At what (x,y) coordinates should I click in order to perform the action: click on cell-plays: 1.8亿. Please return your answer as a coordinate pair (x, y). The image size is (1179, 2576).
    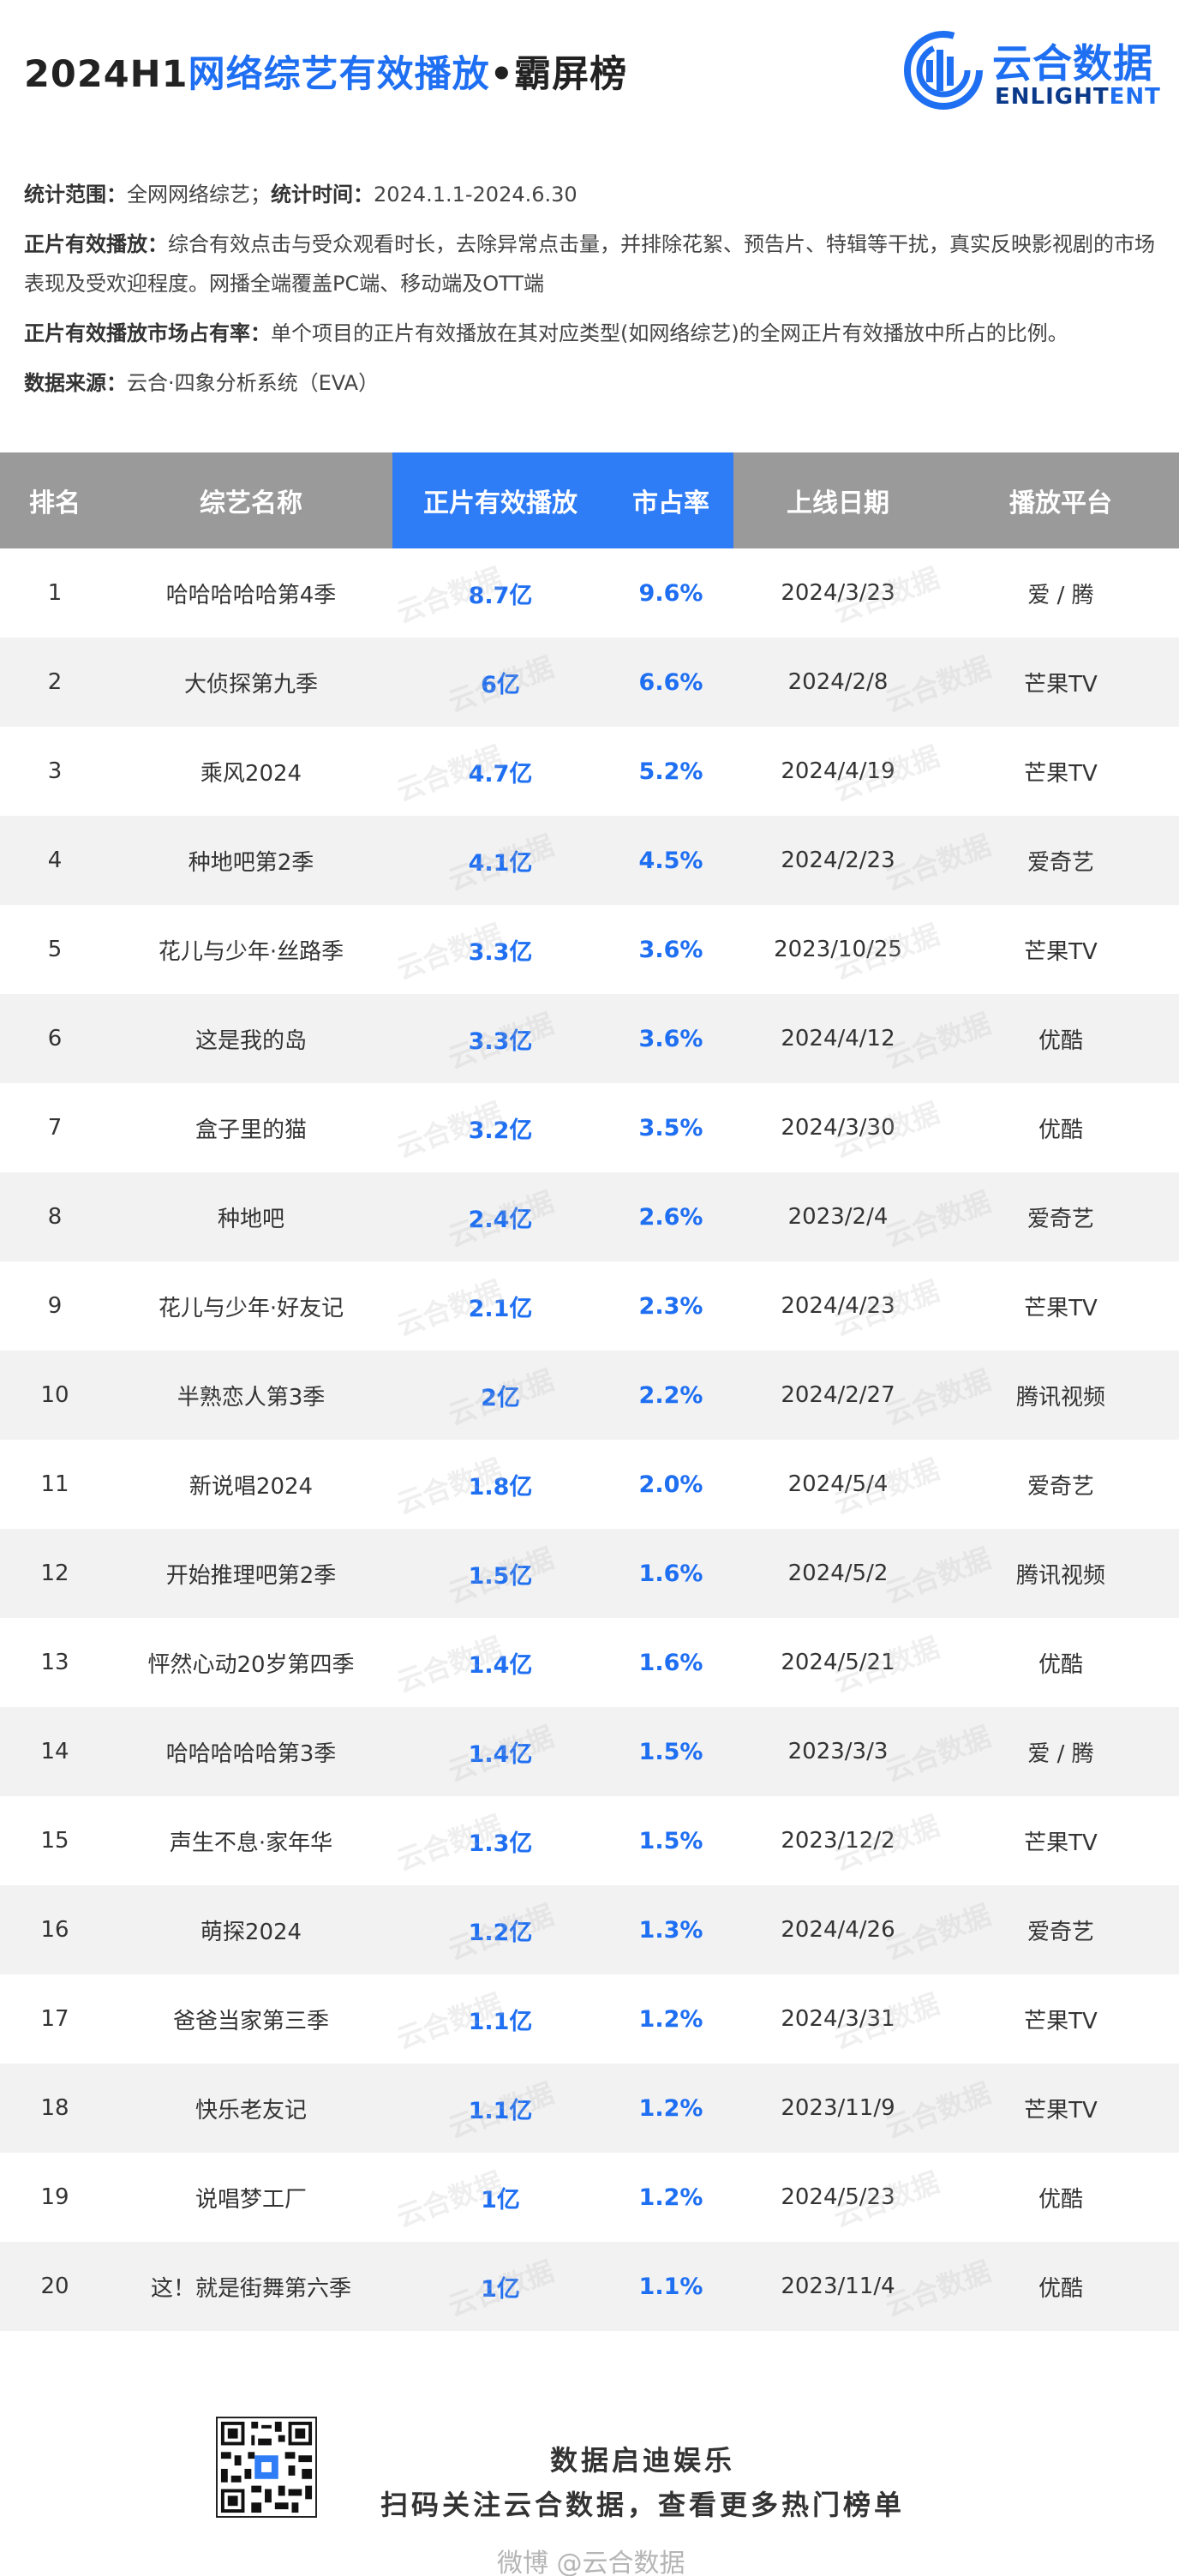
    Looking at the image, I should click on (501, 1487).